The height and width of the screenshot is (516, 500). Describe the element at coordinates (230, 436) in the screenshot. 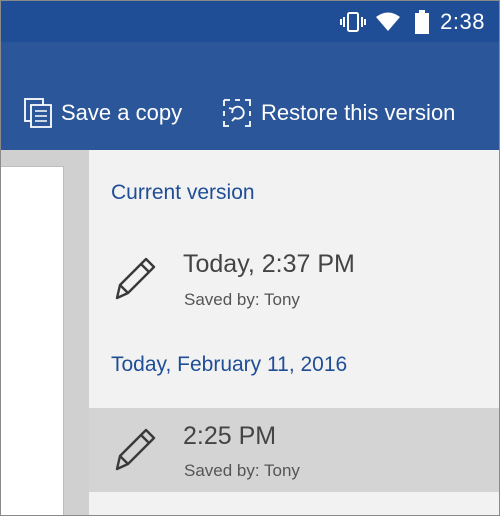

I see `version-time: 2:25 PM` at that location.